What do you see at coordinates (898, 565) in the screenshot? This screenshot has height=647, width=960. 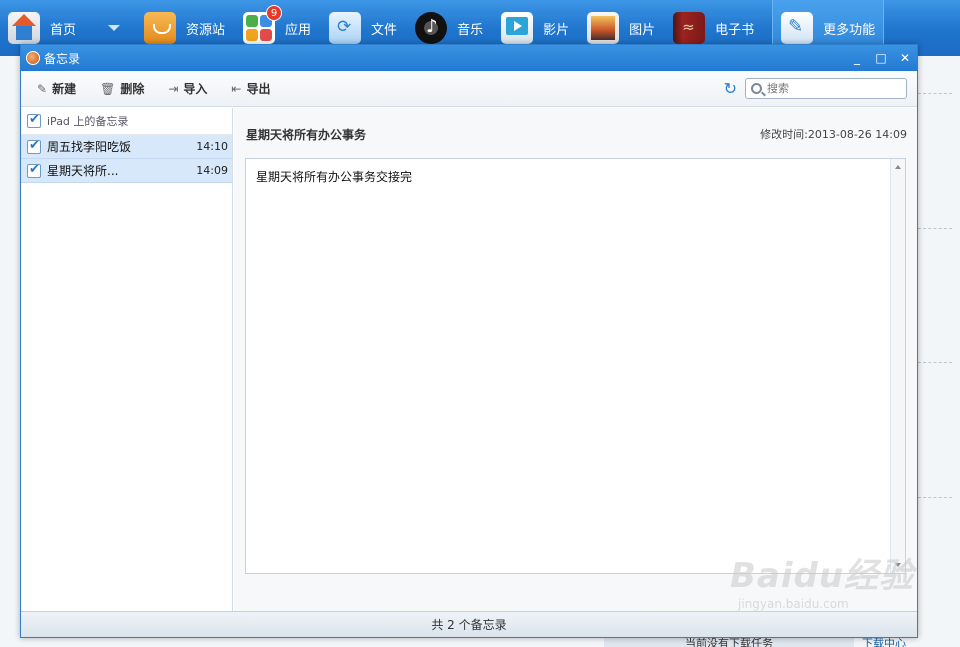 I see `scroll-down-icon` at bounding box center [898, 565].